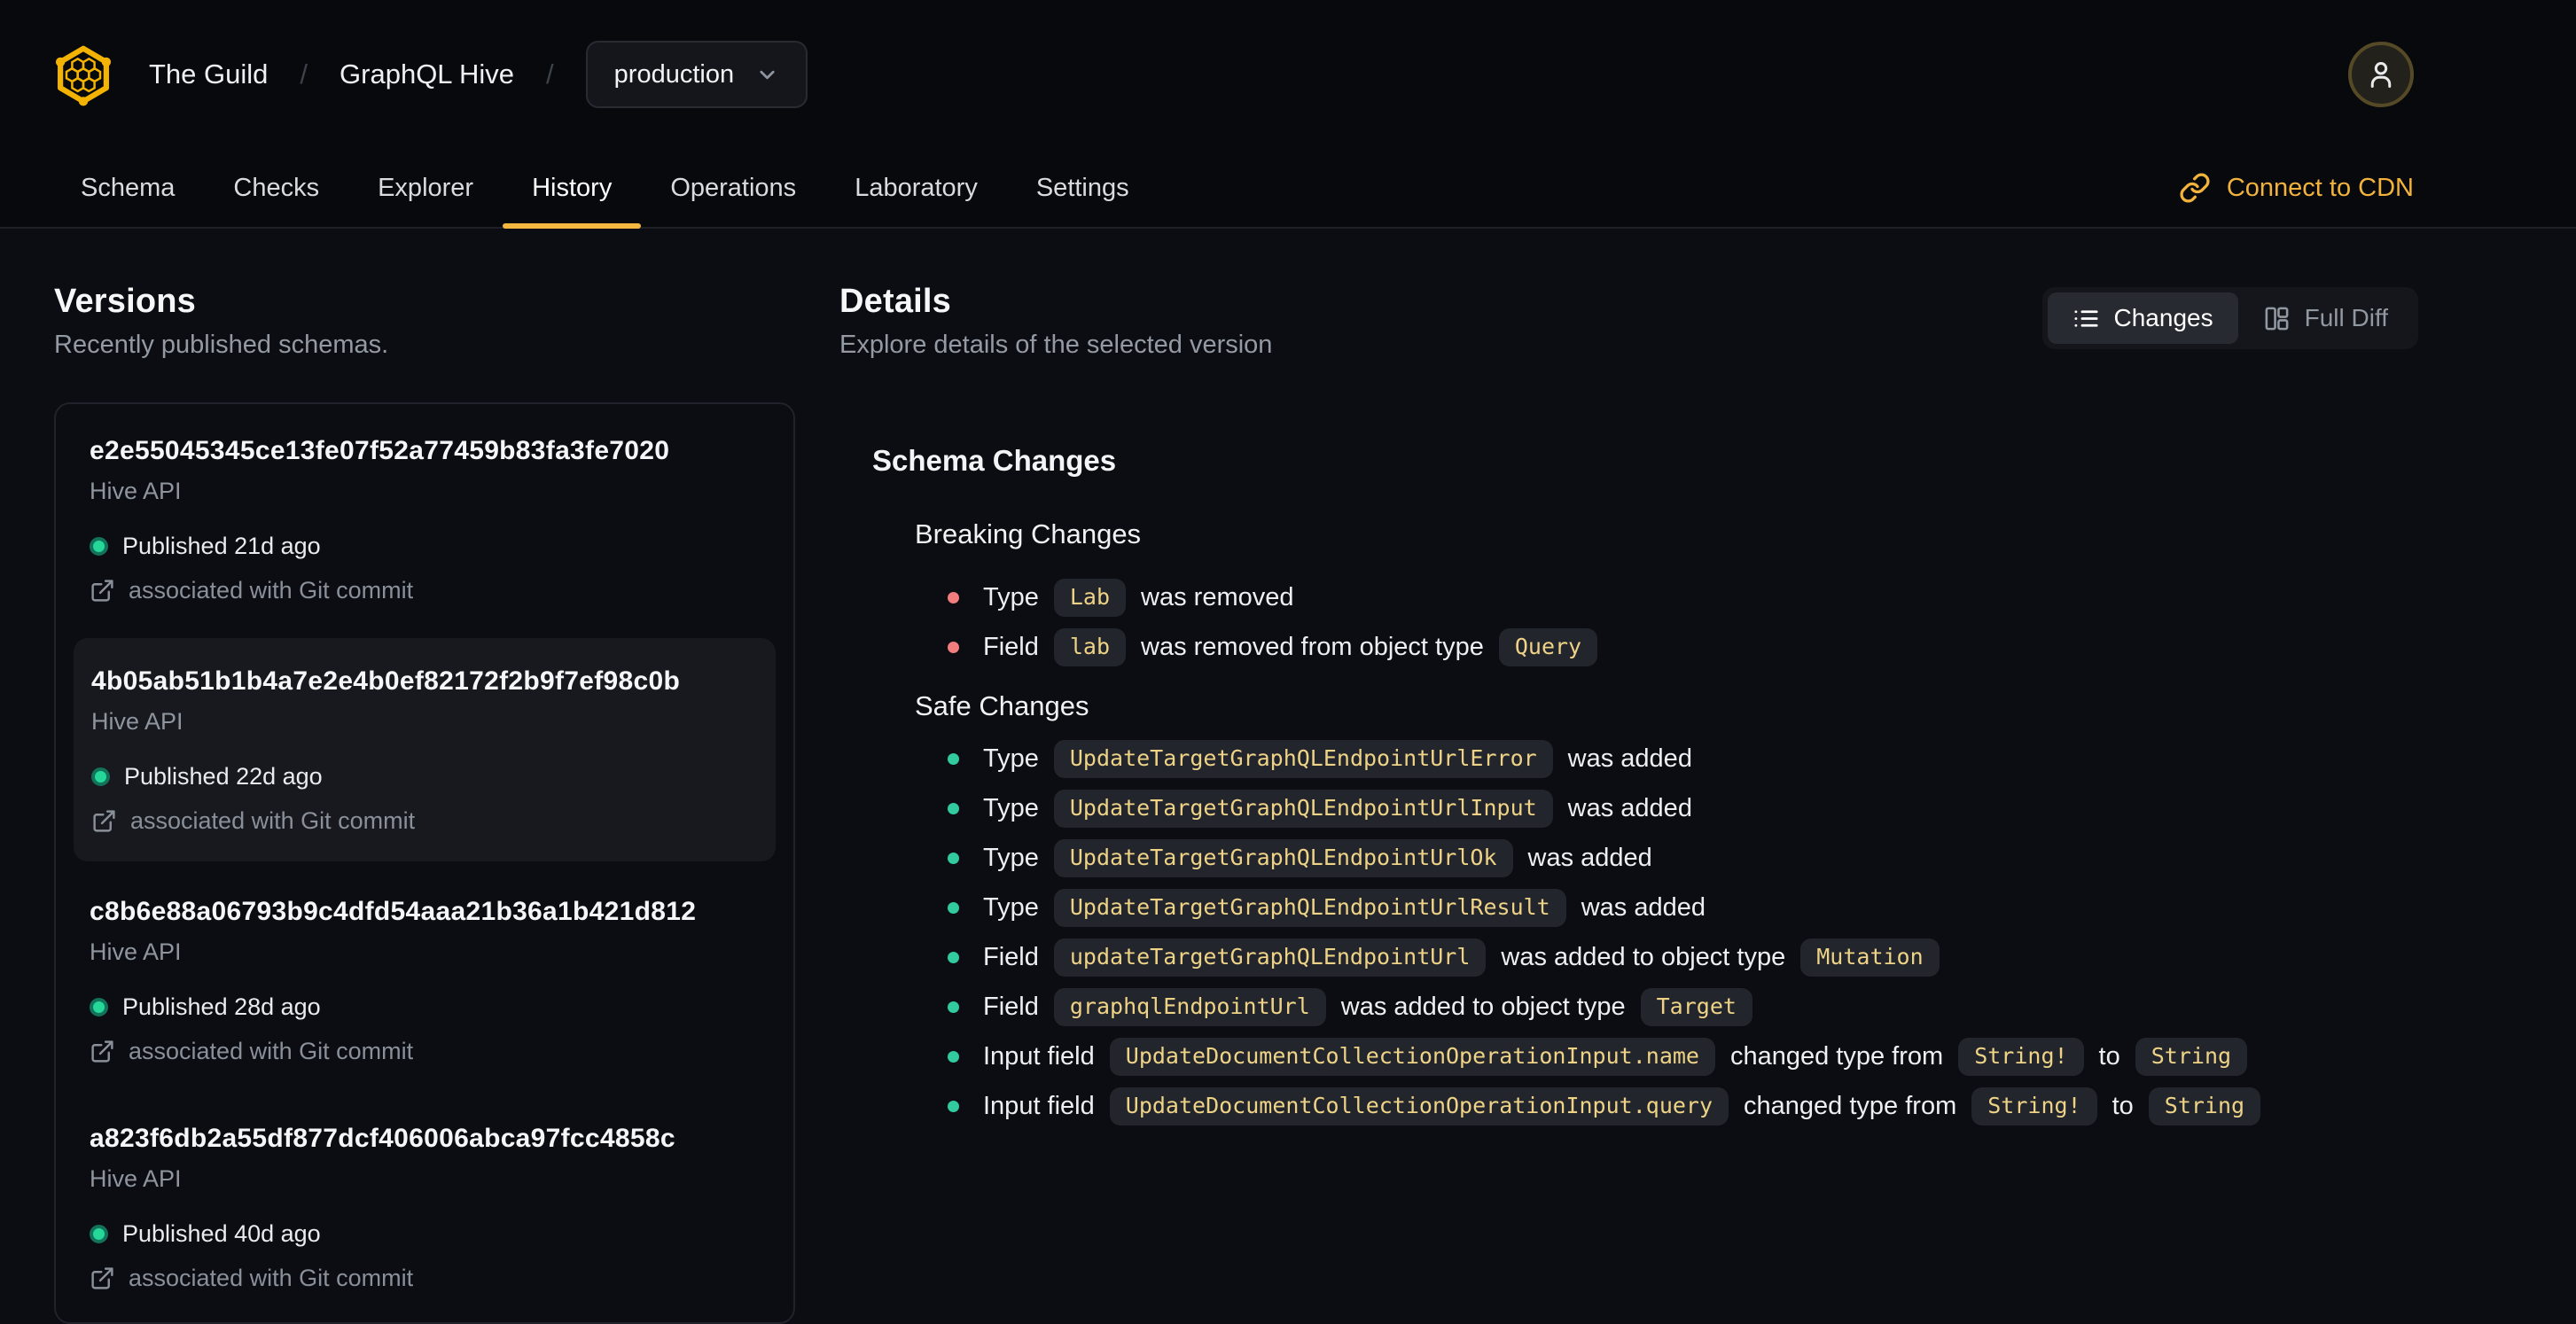  What do you see at coordinates (83, 75) in the screenshot?
I see `hive-logo-icon` at bounding box center [83, 75].